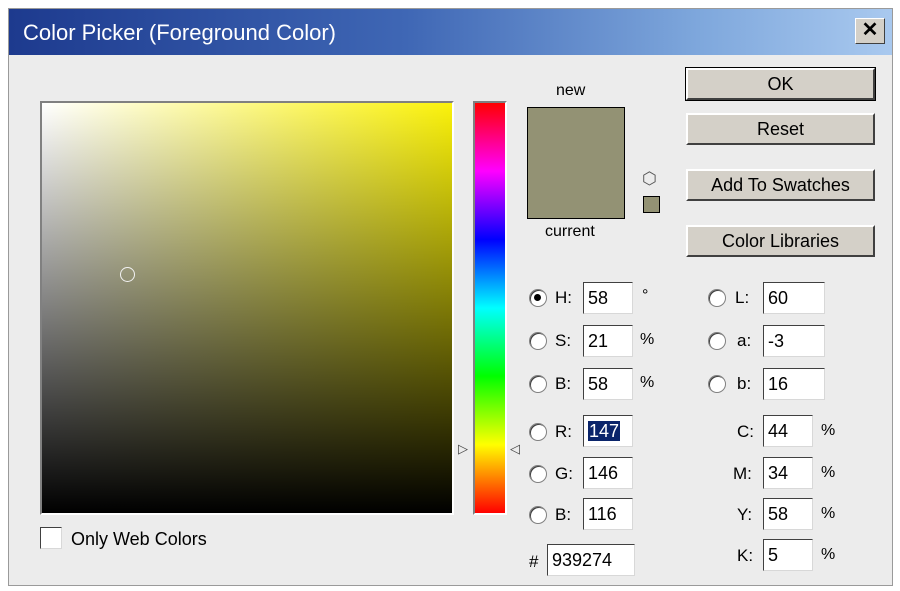  What do you see at coordinates (794, 341) in the screenshot?
I see `a-channel-field: -3` at bounding box center [794, 341].